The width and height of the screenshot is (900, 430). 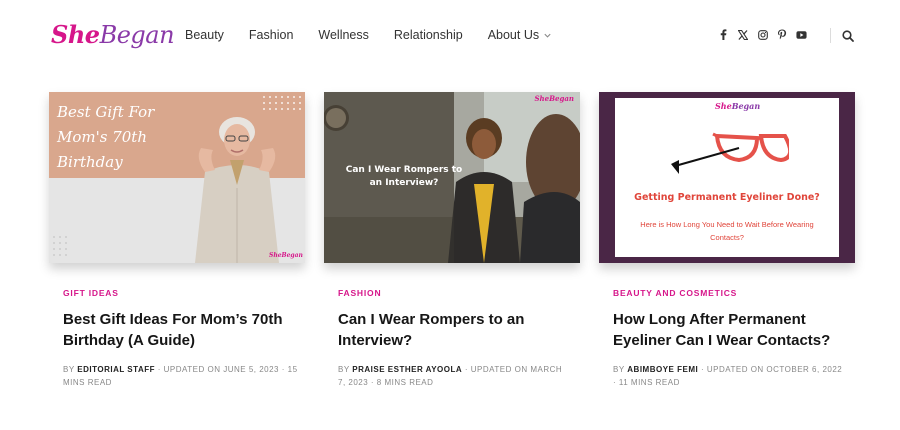 I want to click on thumbnail-brand-she: She, so click(x=723, y=106).